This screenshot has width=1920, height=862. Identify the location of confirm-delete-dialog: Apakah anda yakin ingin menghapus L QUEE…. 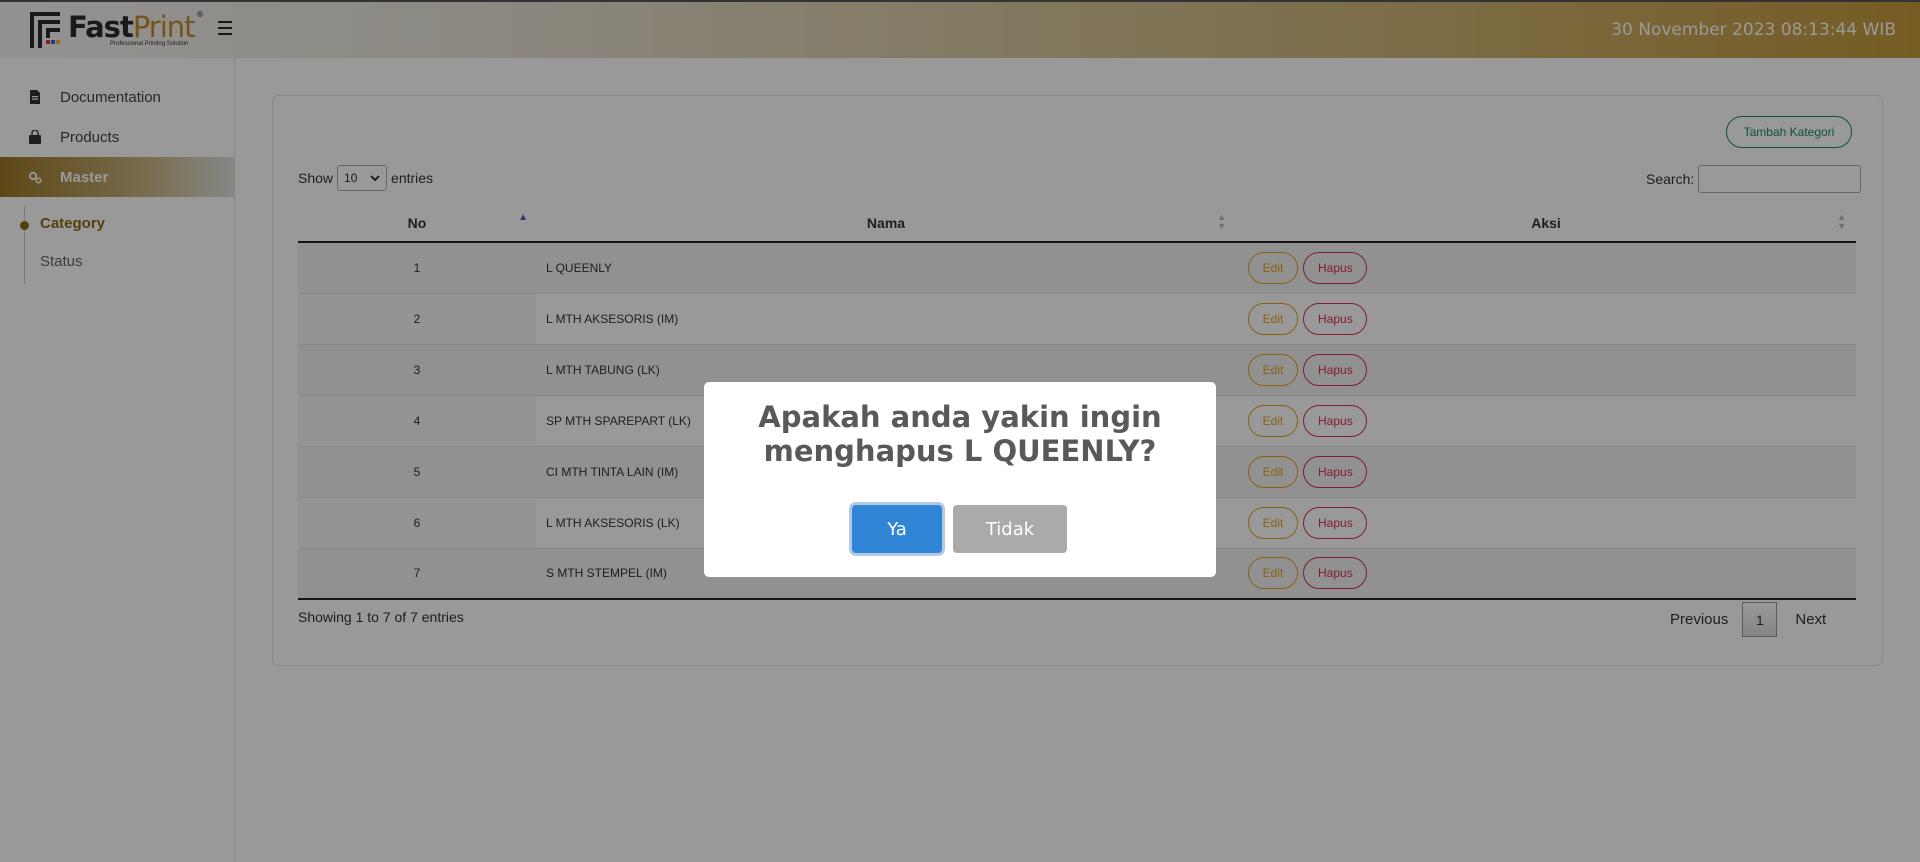
(960, 479).